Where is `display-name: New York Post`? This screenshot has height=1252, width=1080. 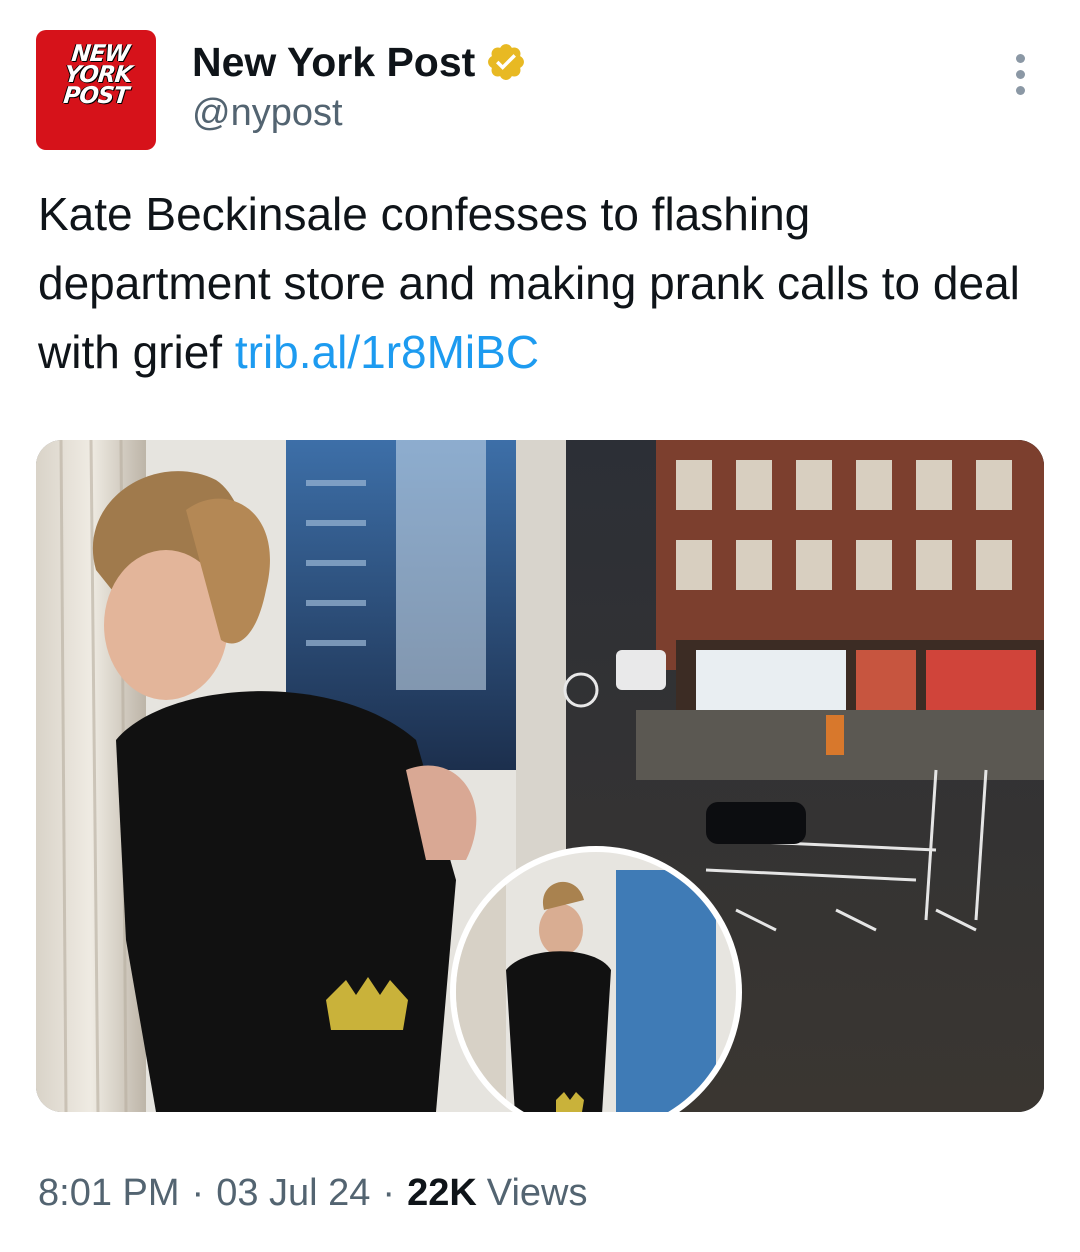 display-name: New York Post is located at coordinates (333, 62).